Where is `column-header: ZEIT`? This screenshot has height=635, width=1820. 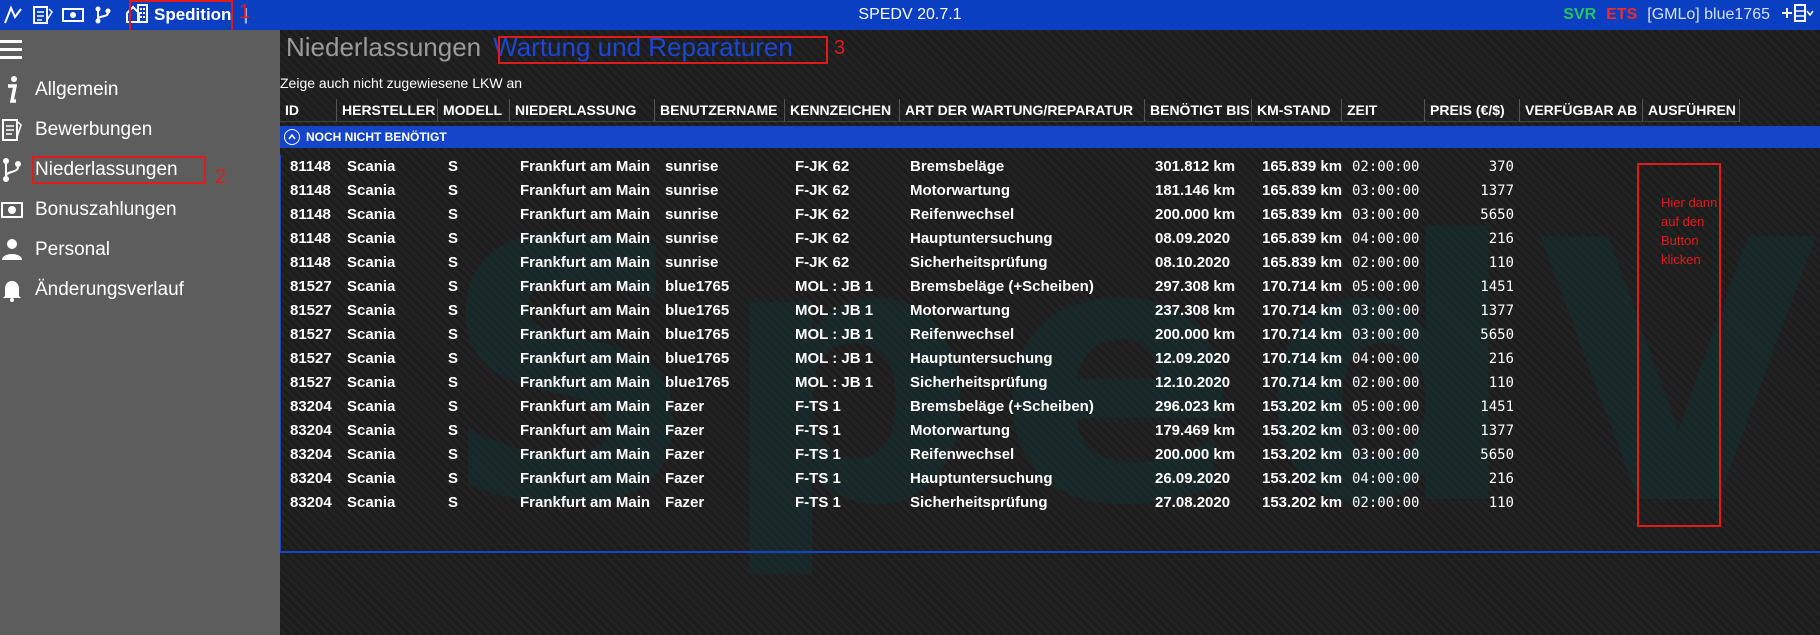
column-header: ZEIT is located at coordinates (1383, 110).